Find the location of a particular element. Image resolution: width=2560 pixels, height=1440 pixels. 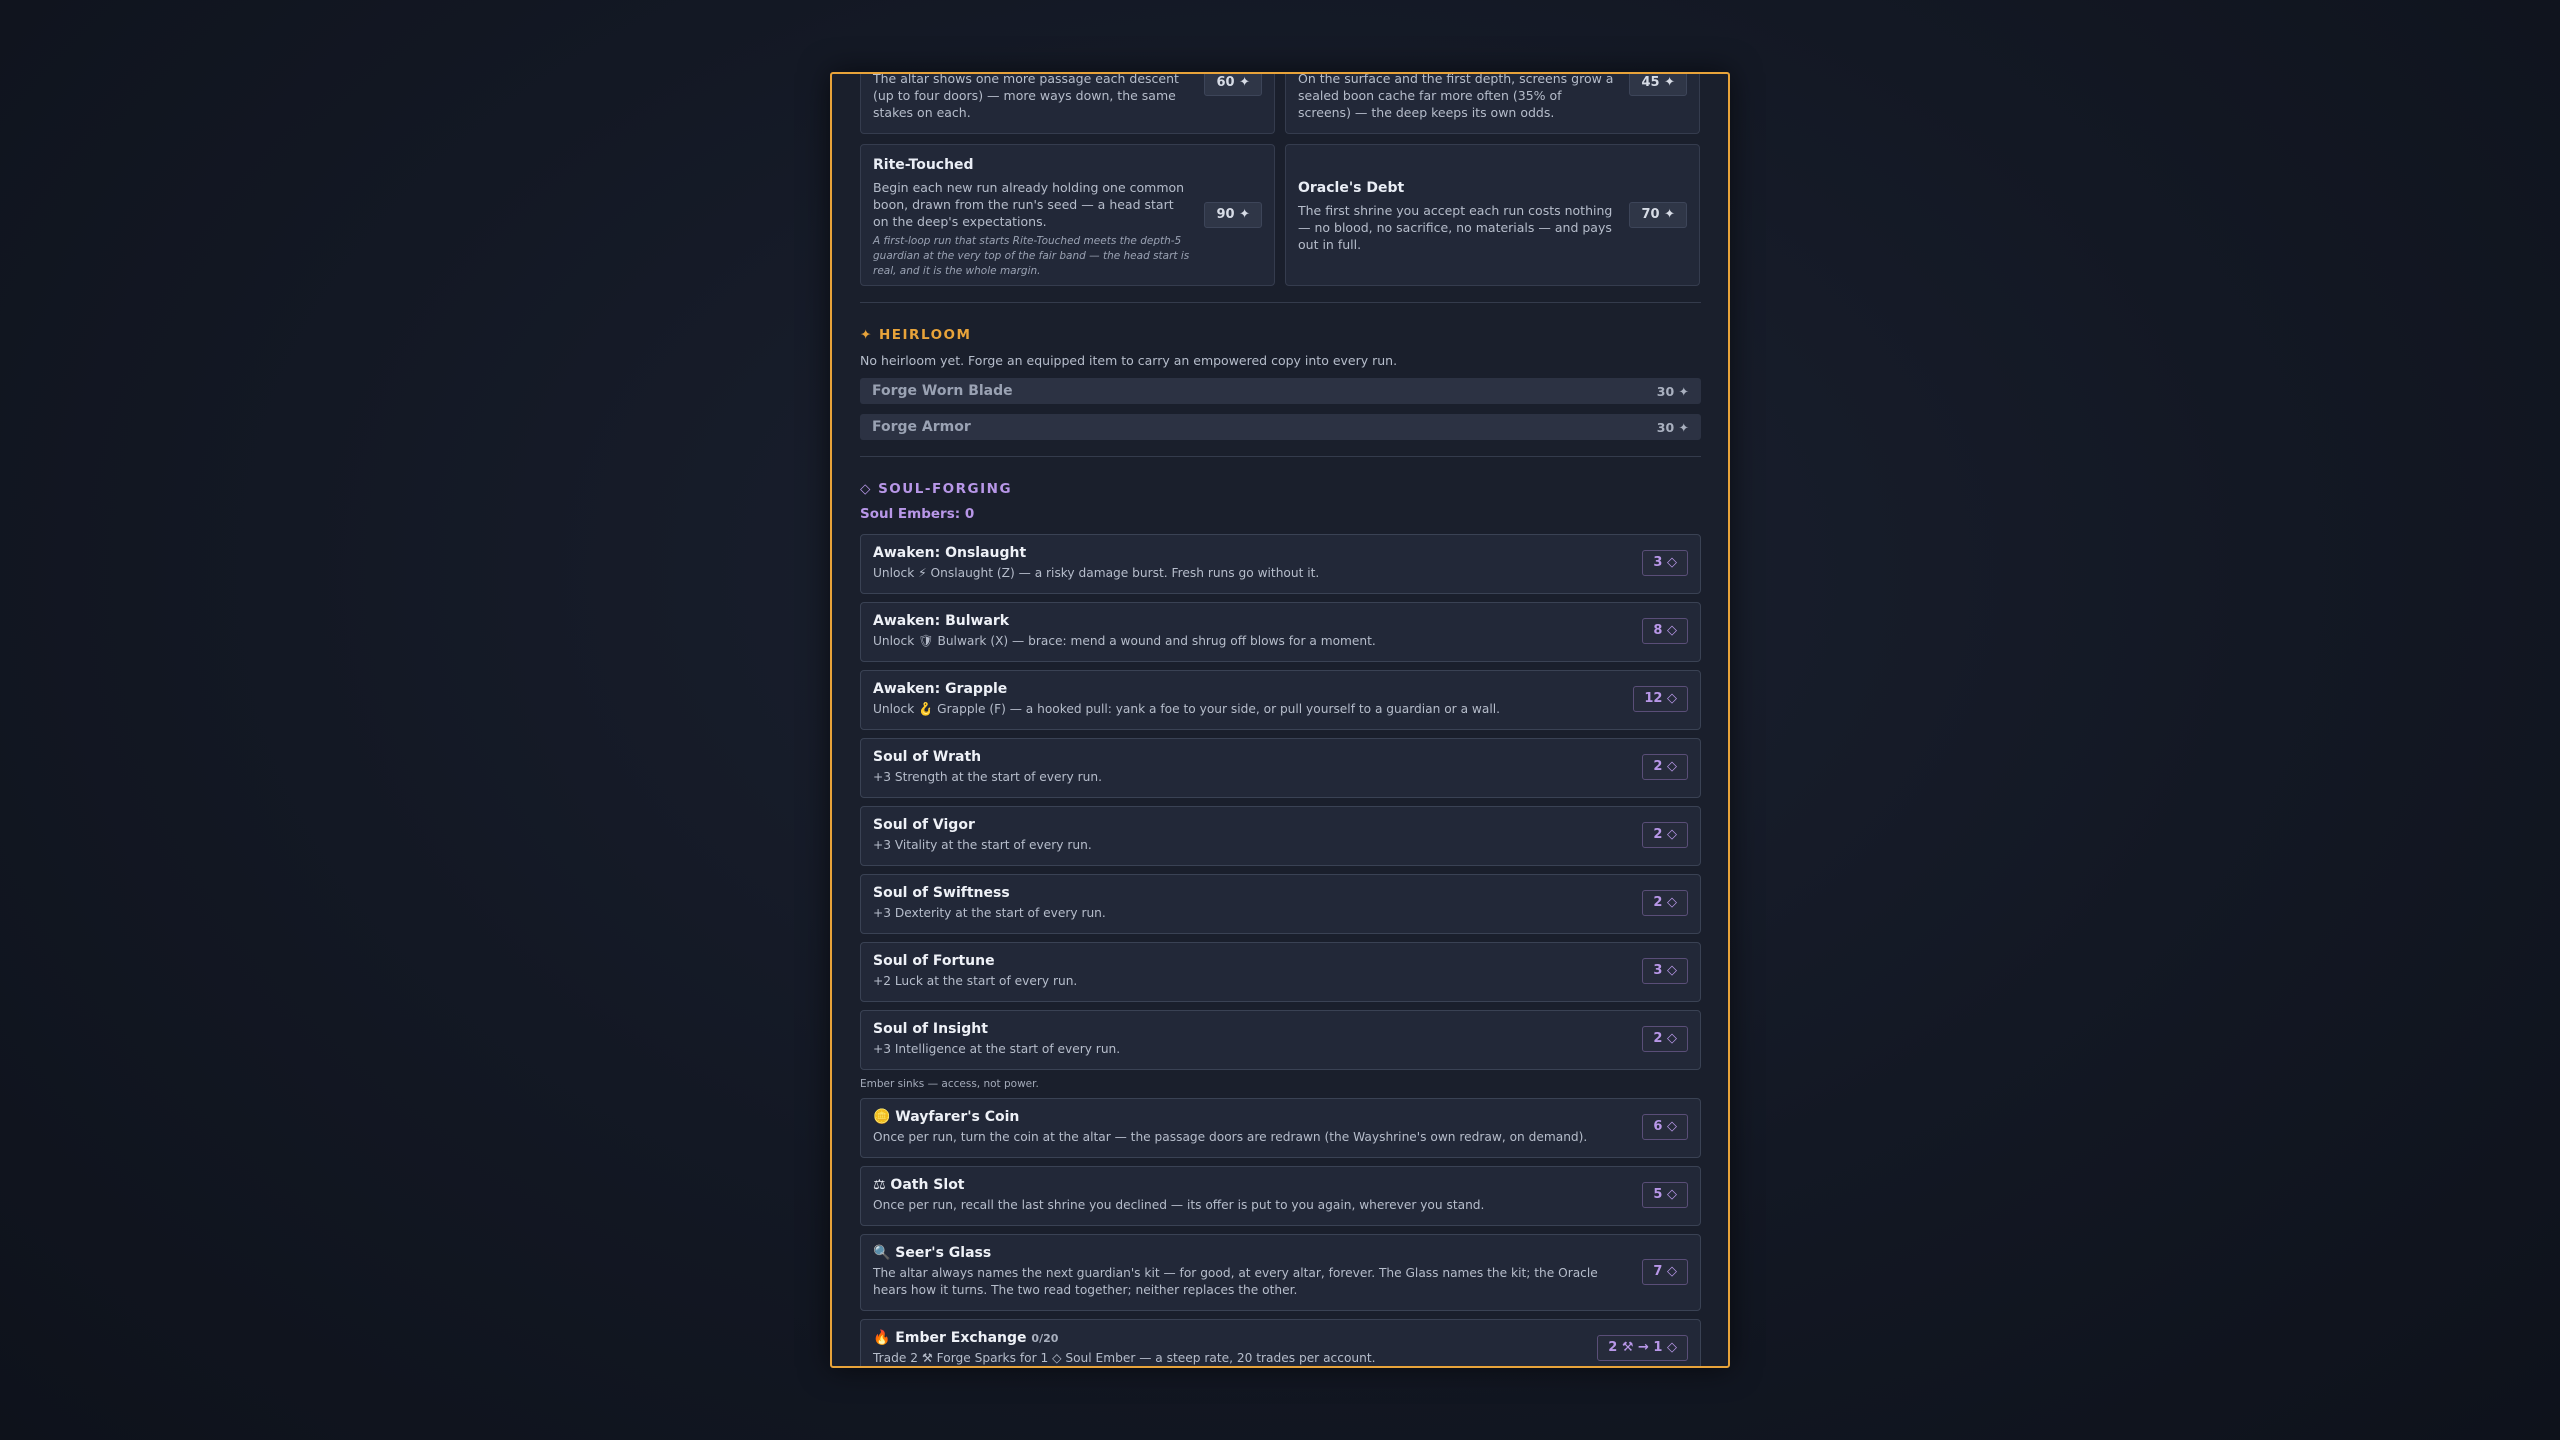

buy-cost-button: 60 ✦ is located at coordinates (1233, 85).